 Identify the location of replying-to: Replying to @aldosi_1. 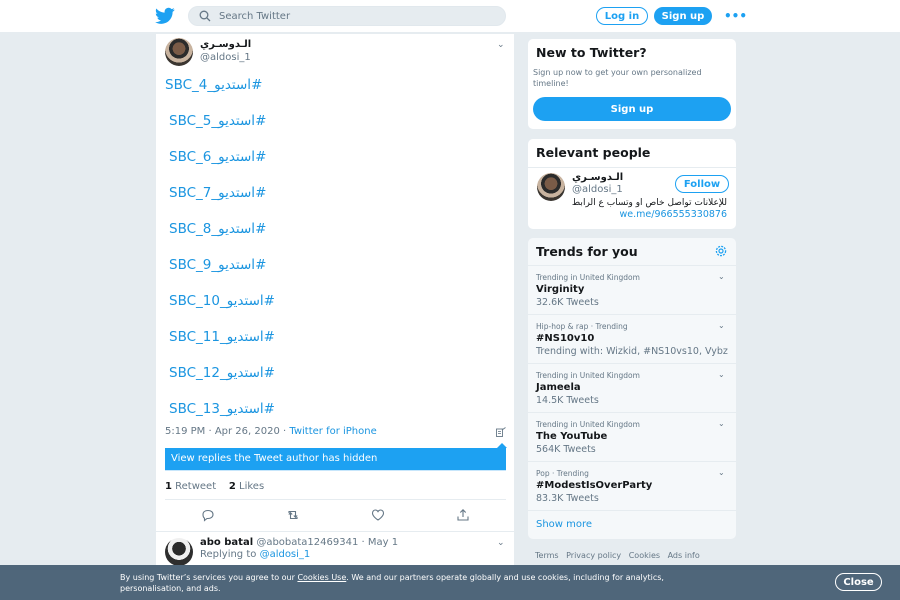
(255, 554).